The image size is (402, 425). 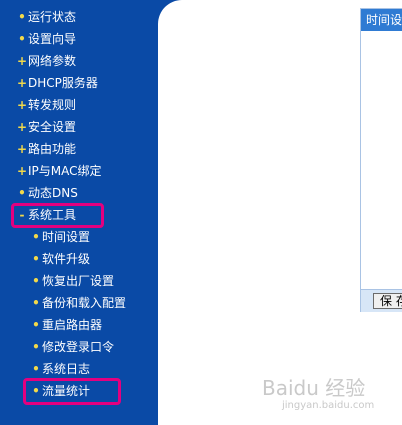 I want to click on nav-item-label: 安全设置, so click(x=52, y=127).